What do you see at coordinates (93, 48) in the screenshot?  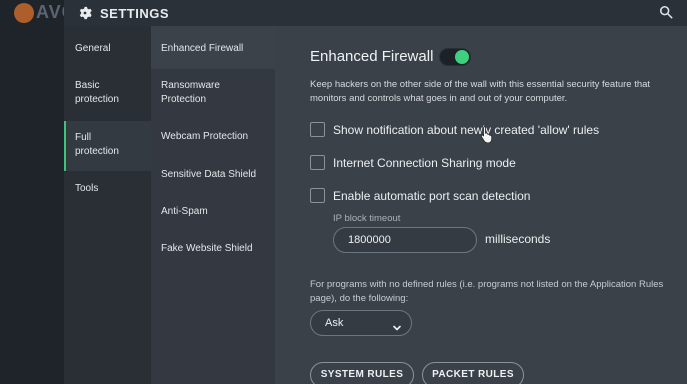 I see `category-label: General` at bounding box center [93, 48].